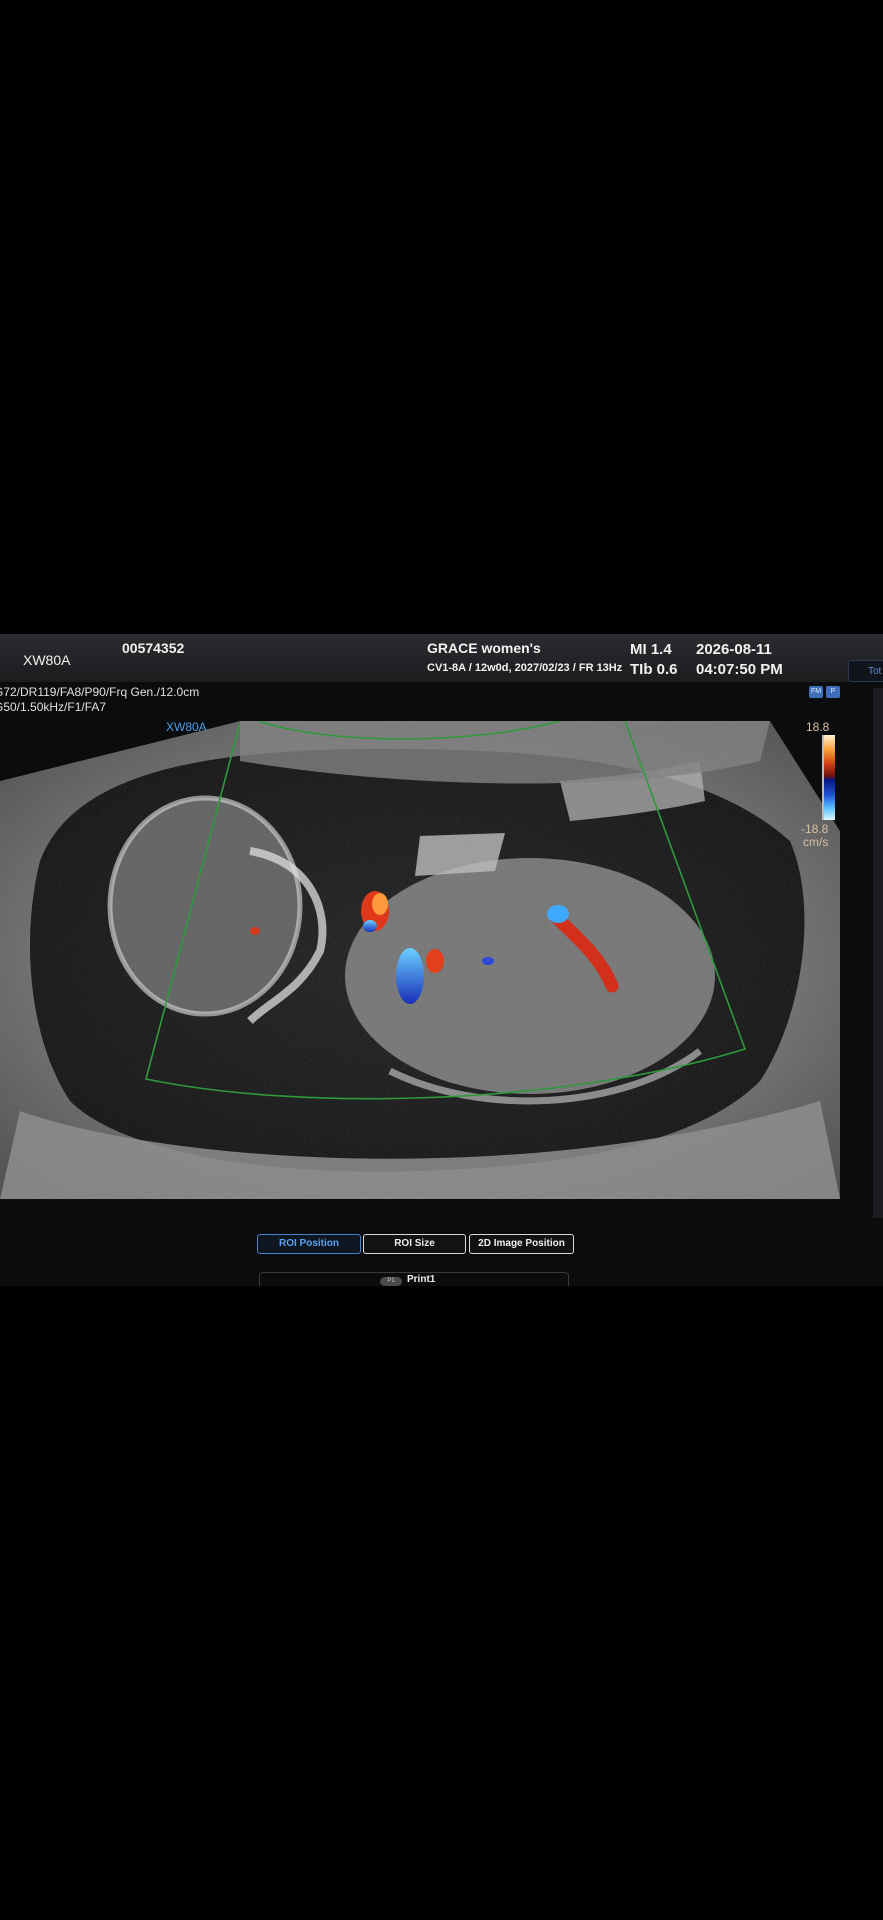 The width and height of the screenshot is (883, 1920). What do you see at coordinates (309, 1244) in the screenshot?
I see `roi-position-button: ROI Position` at bounding box center [309, 1244].